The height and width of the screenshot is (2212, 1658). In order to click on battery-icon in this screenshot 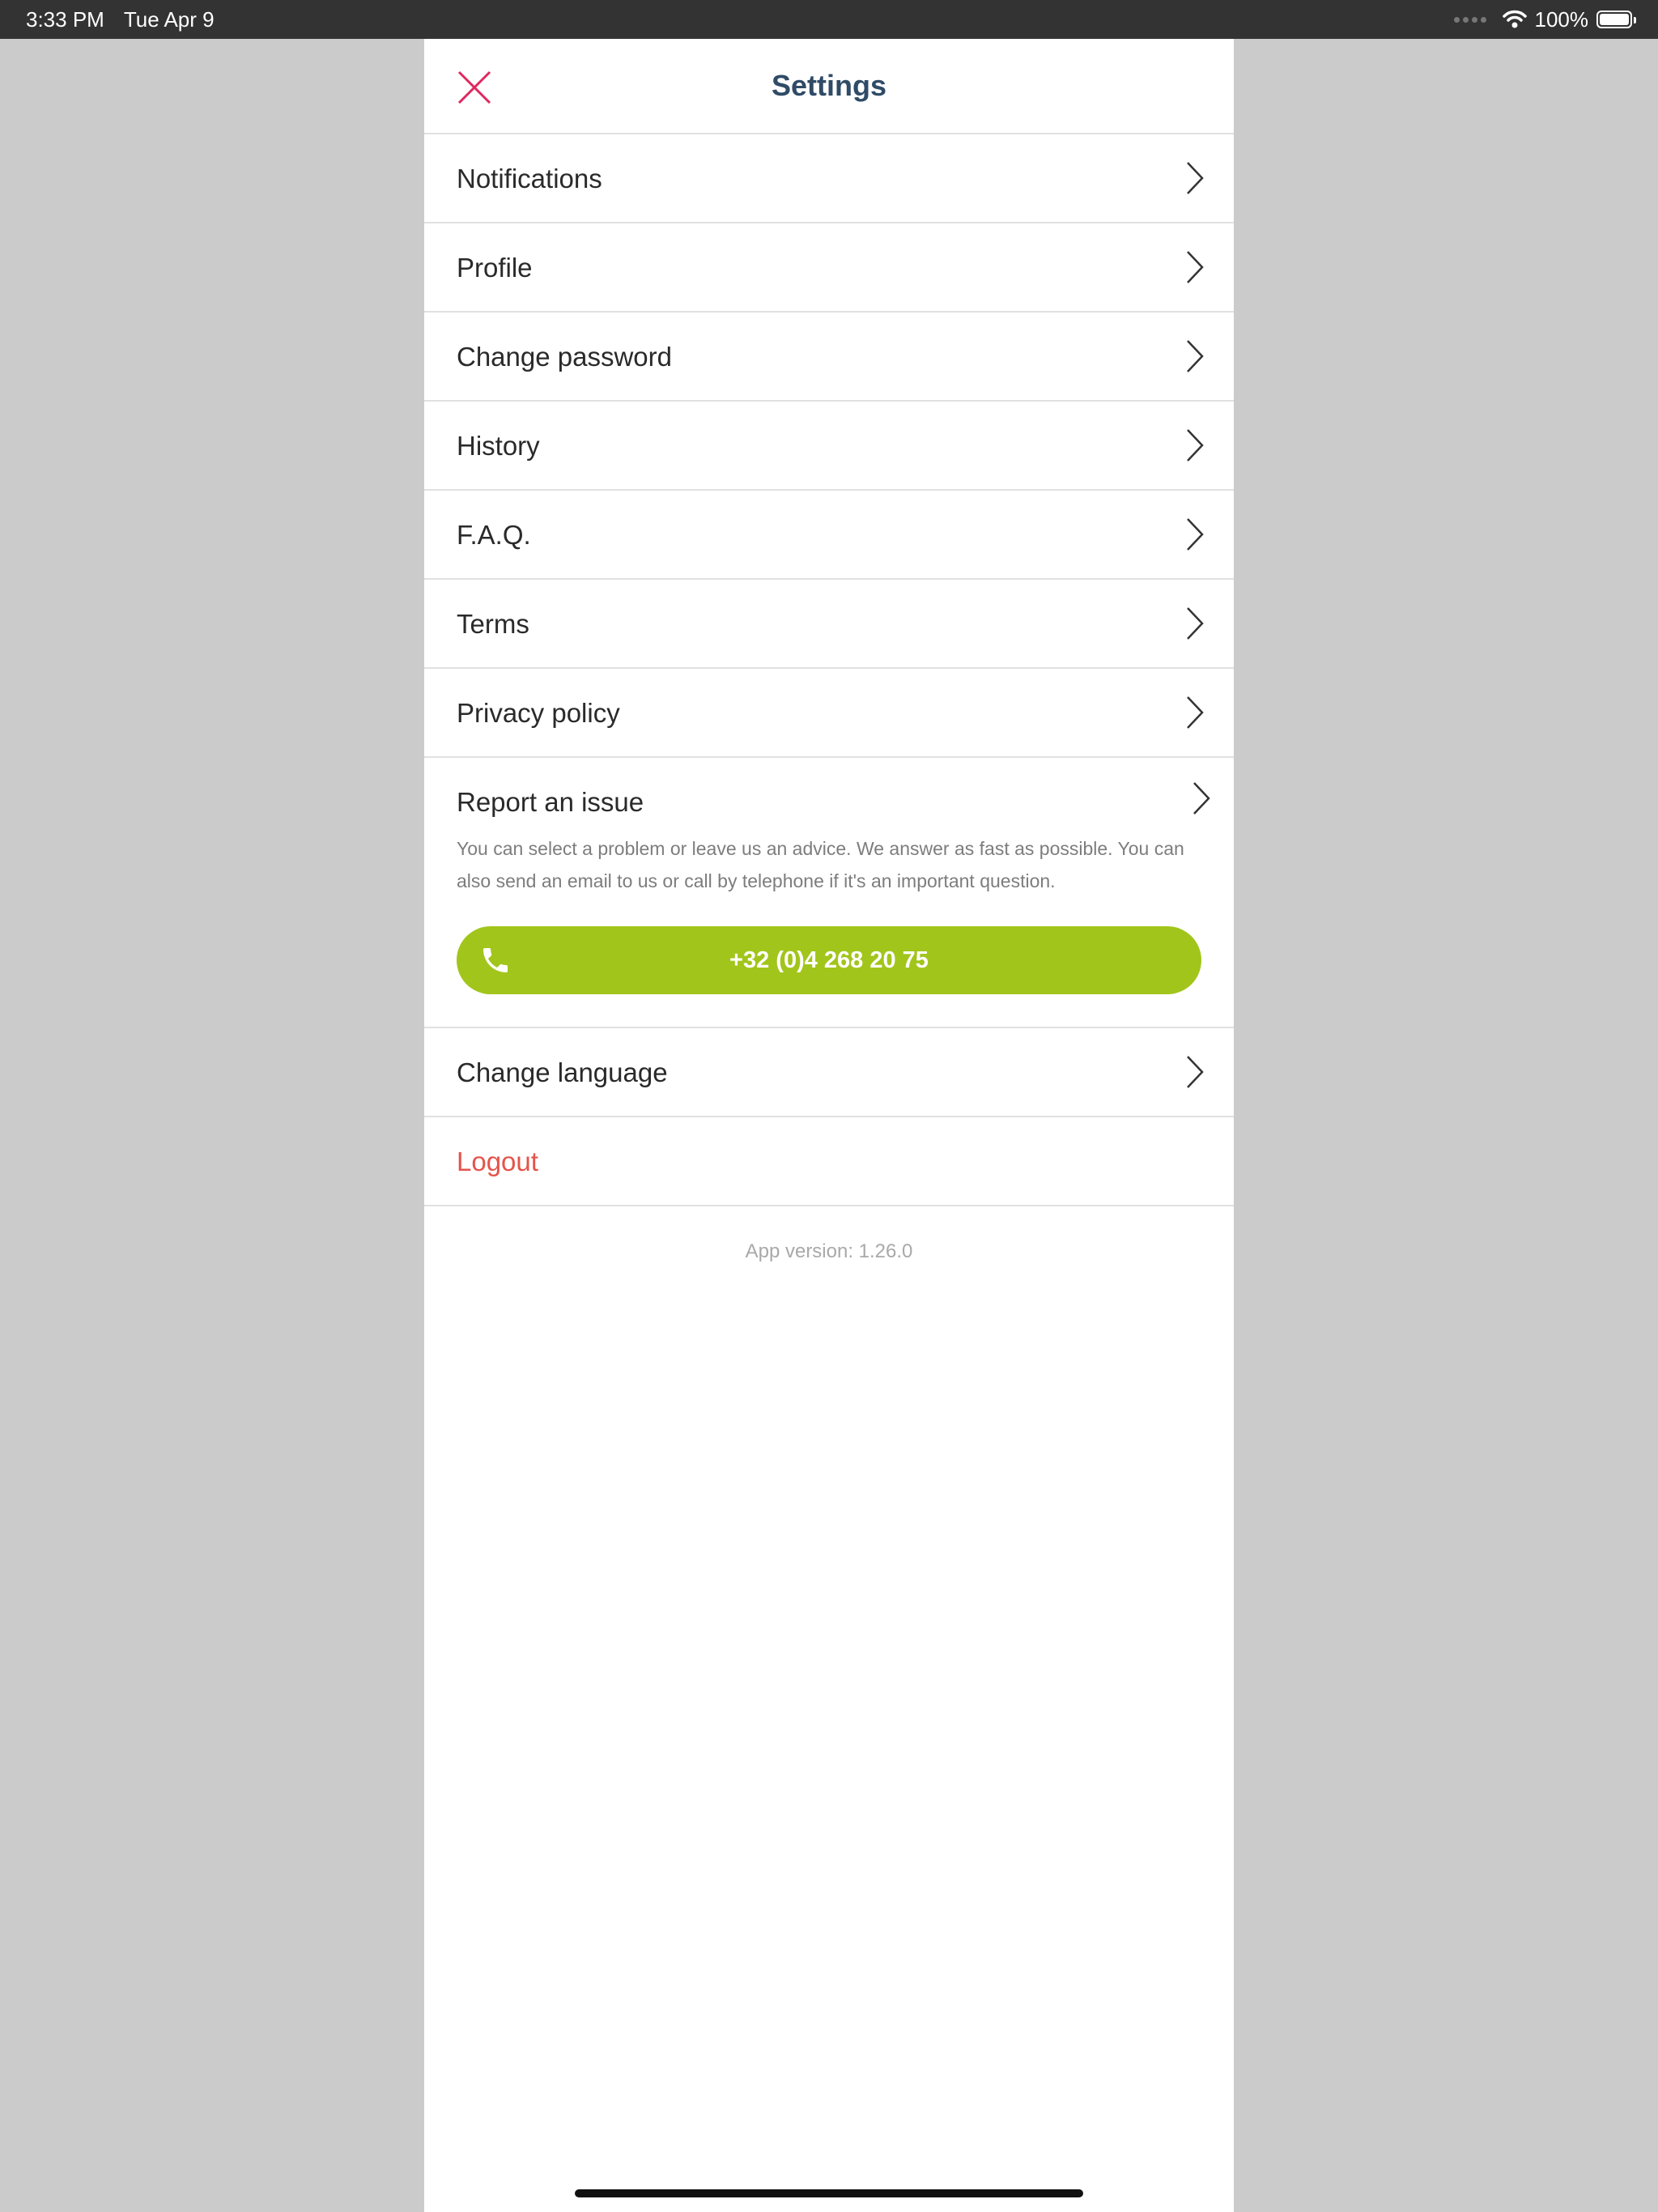, I will do `click(1616, 19)`.